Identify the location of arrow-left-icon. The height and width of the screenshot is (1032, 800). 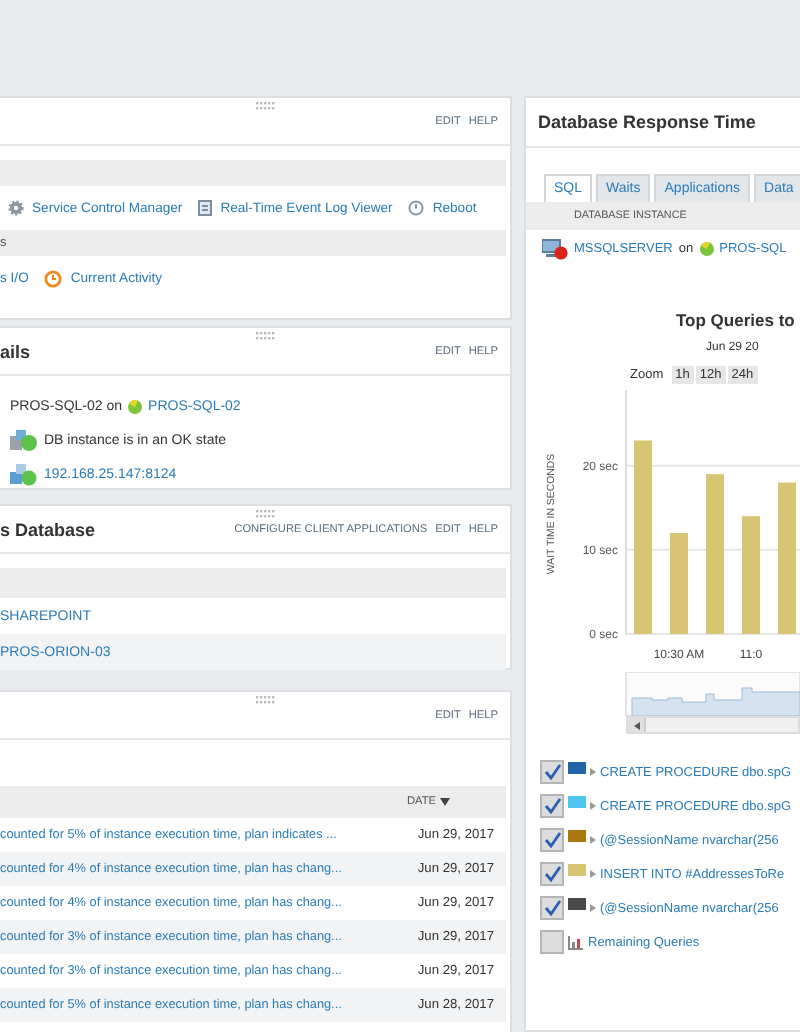
(636, 725).